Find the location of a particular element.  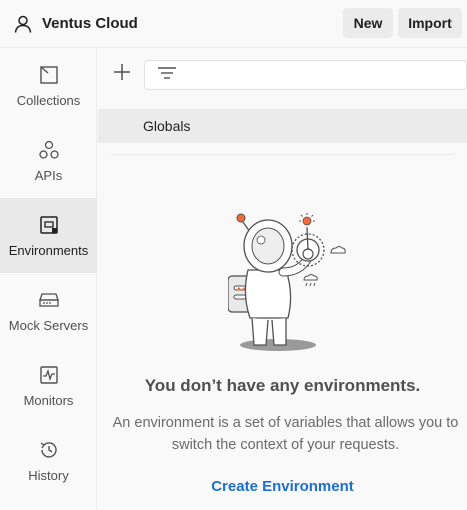

filter-icon is located at coordinates (167, 75).